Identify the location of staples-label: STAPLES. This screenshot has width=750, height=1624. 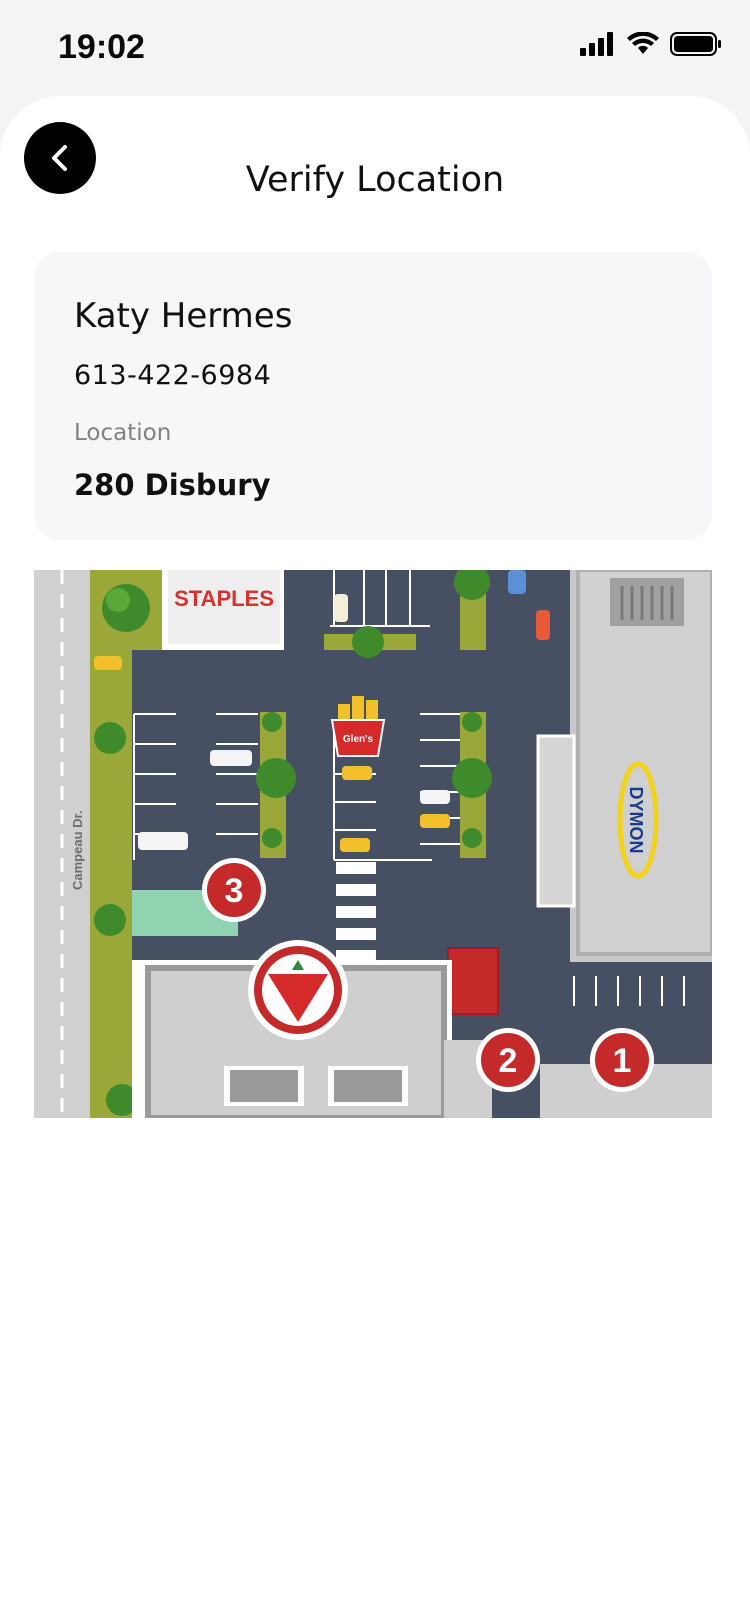
(224, 598).